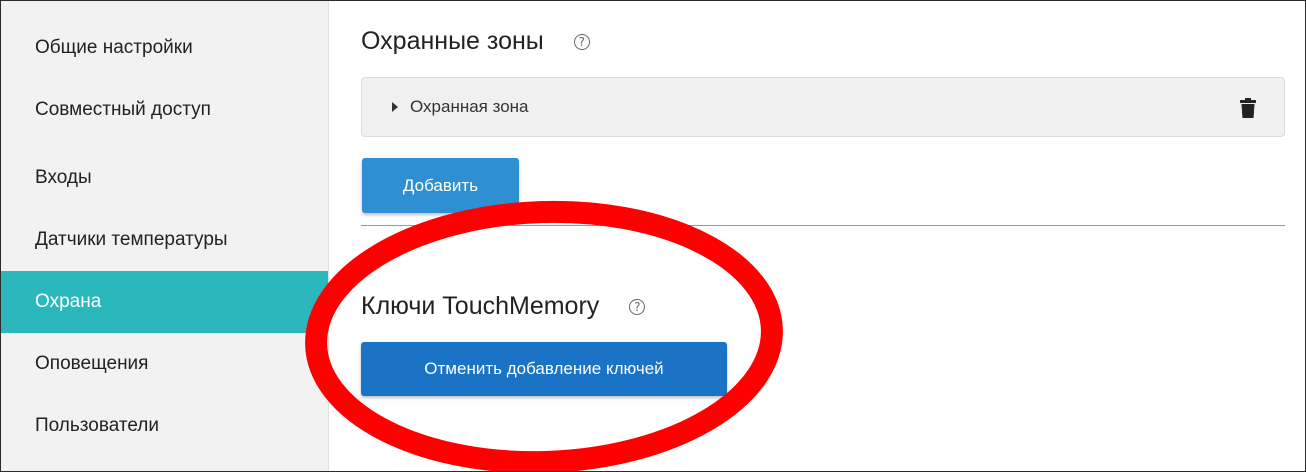 The width and height of the screenshot is (1306, 472). I want to click on trash-icon, so click(1248, 108).